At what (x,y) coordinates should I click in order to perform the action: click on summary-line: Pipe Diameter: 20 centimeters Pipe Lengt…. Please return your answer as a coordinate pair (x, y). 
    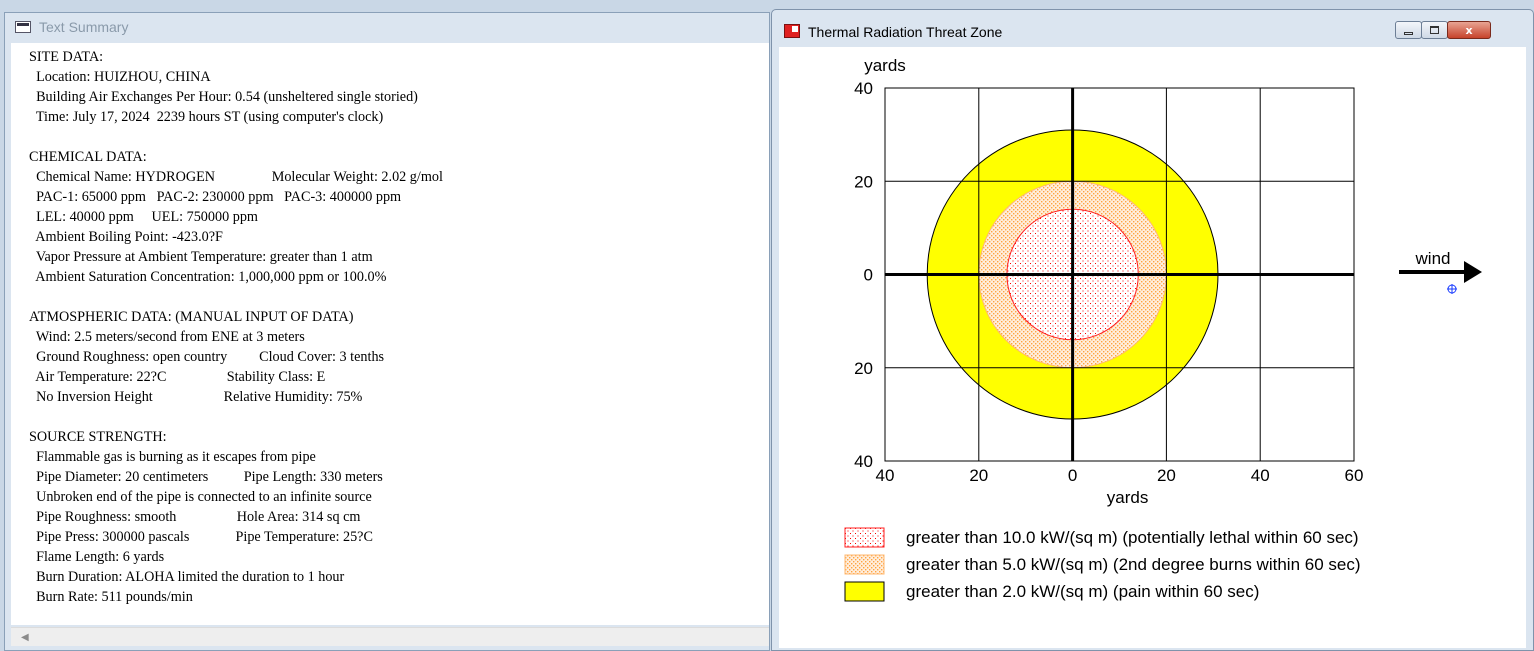
    Looking at the image, I should click on (206, 477).